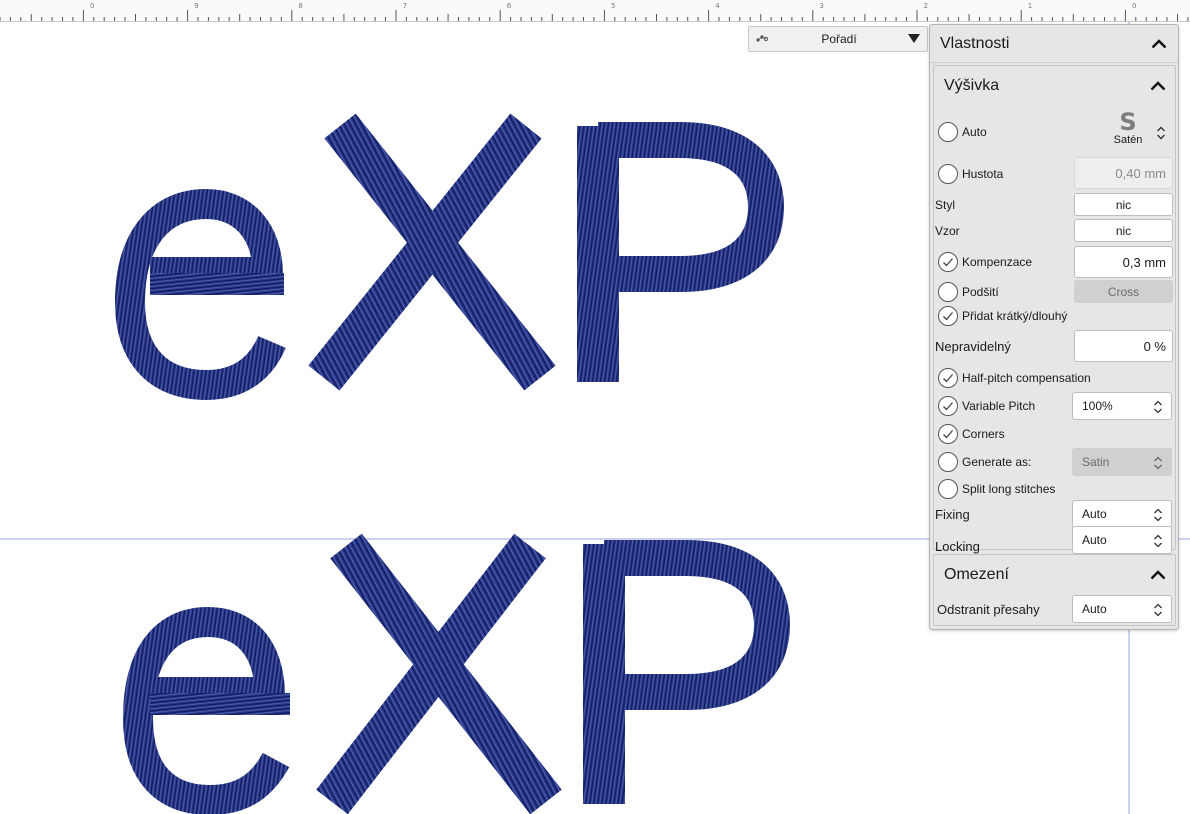 The width and height of the screenshot is (1190, 814). What do you see at coordinates (1123, 262) in the screenshot?
I see `compensation-field: 0,3 mm` at bounding box center [1123, 262].